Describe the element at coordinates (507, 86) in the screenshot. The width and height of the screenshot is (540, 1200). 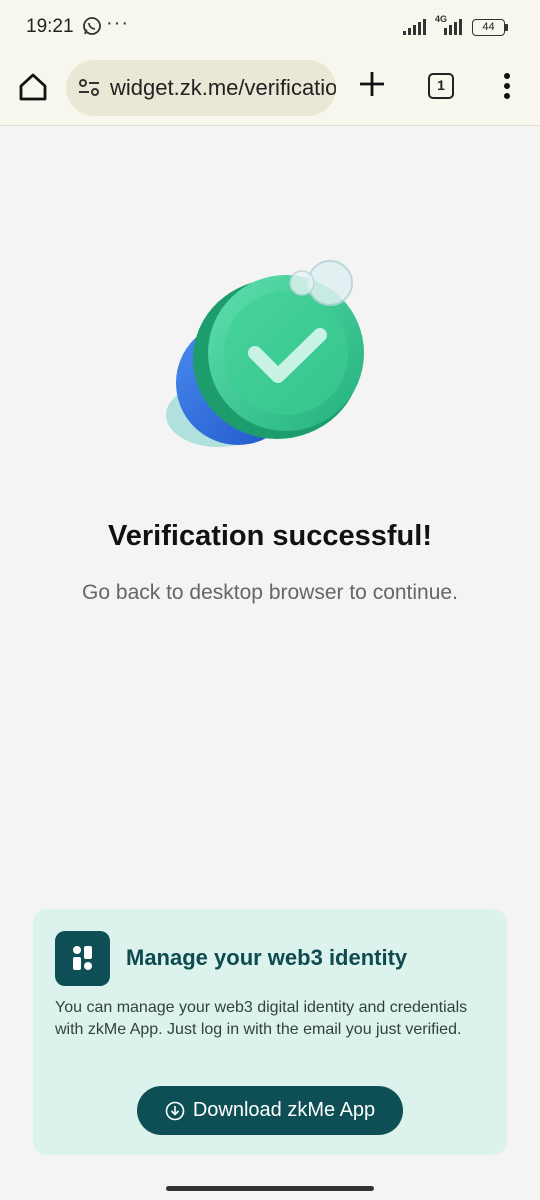
I see `more-vert-icon` at that location.